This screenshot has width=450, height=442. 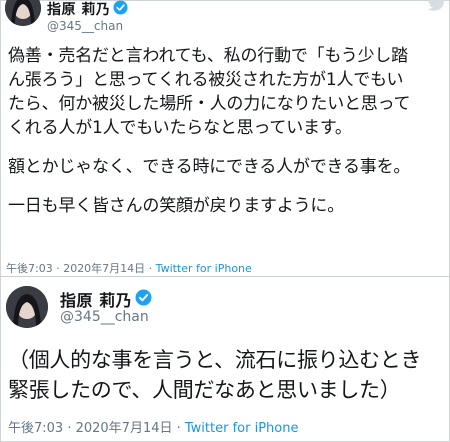 What do you see at coordinates (176, 206) in the screenshot?
I see `tweet-paragraph: 一日も早く皆さんの笑顔が戻りますように。` at bounding box center [176, 206].